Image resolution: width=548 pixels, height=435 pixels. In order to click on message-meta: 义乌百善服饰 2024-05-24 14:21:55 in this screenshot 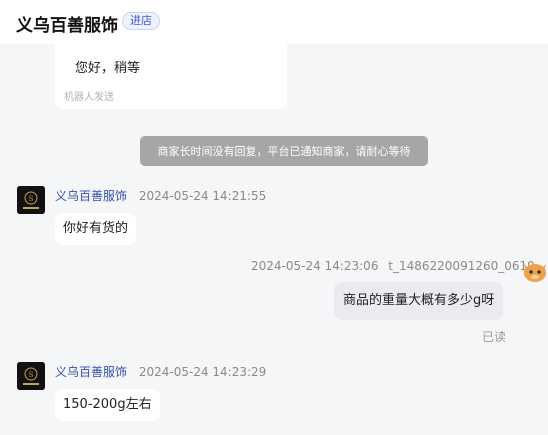, I will do `click(160, 195)`.